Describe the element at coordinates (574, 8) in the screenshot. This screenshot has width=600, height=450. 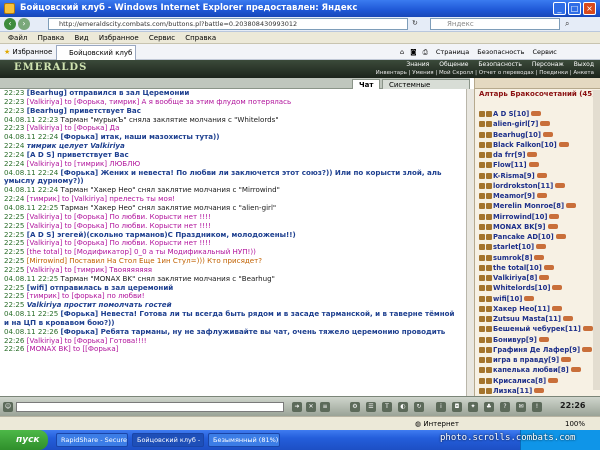
I see `maximize-button: □` at that location.